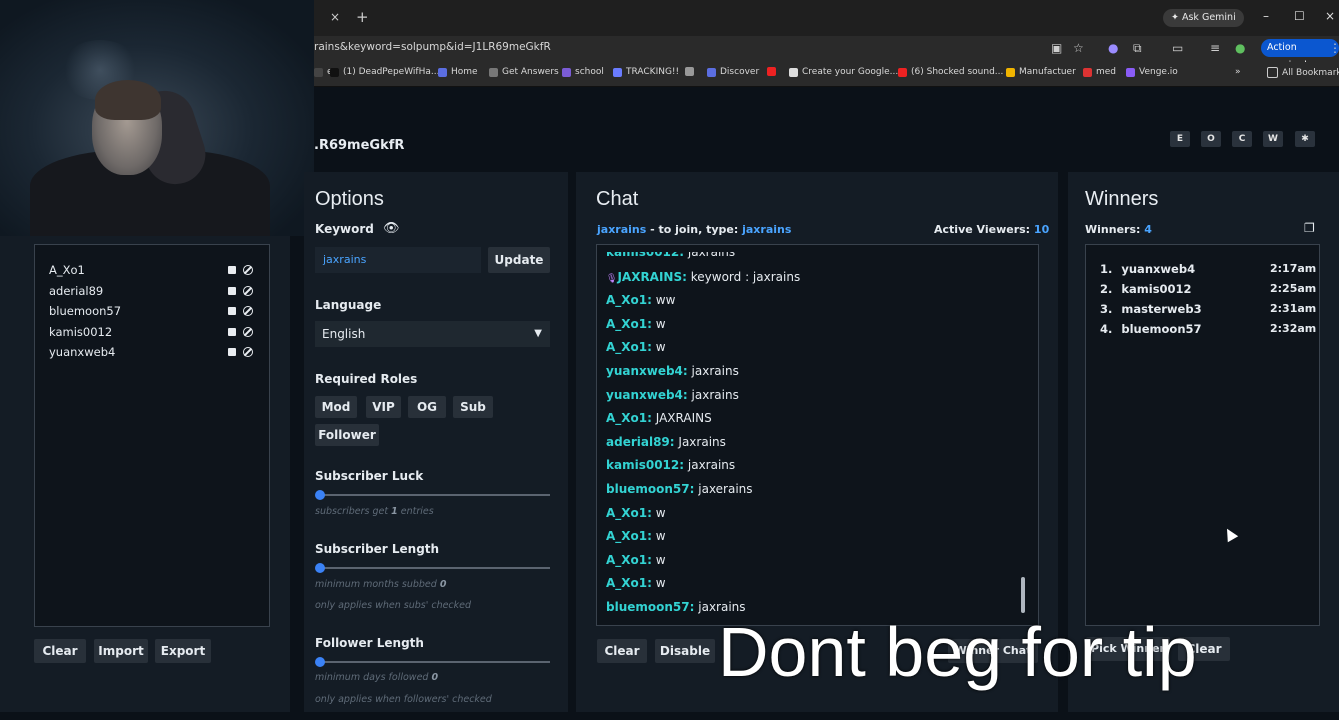 The width and height of the screenshot is (1339, 720). I want to click on copy-icon: ❐, so click(1309, 228).